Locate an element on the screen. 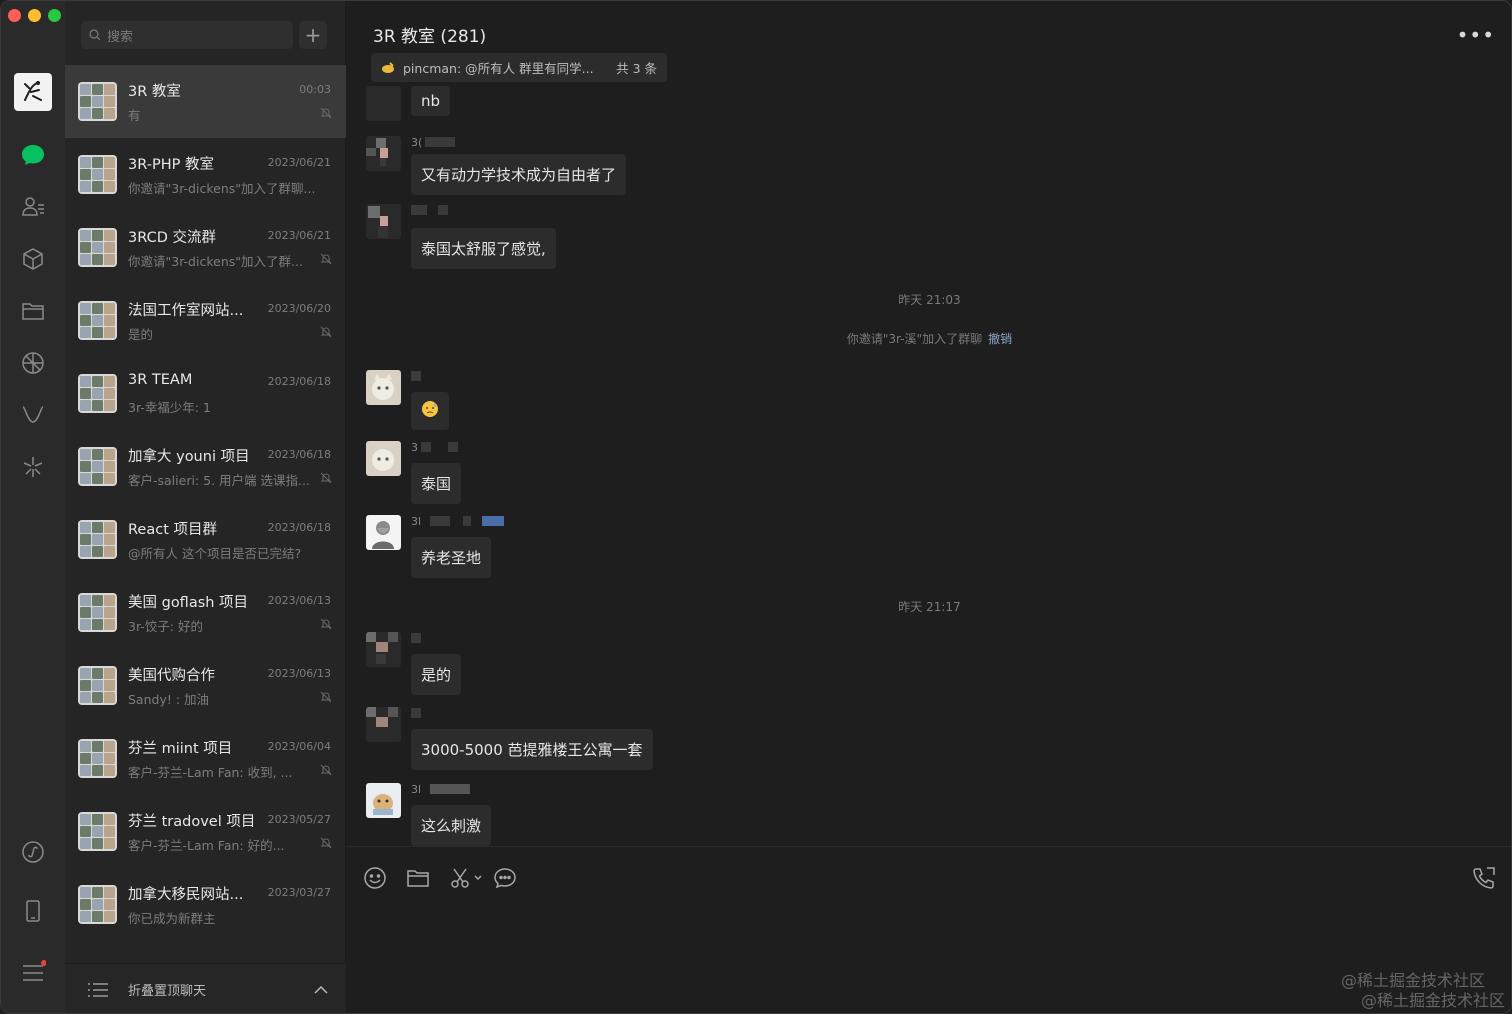  sender-name: 3( is located at coordinates (433, 142).